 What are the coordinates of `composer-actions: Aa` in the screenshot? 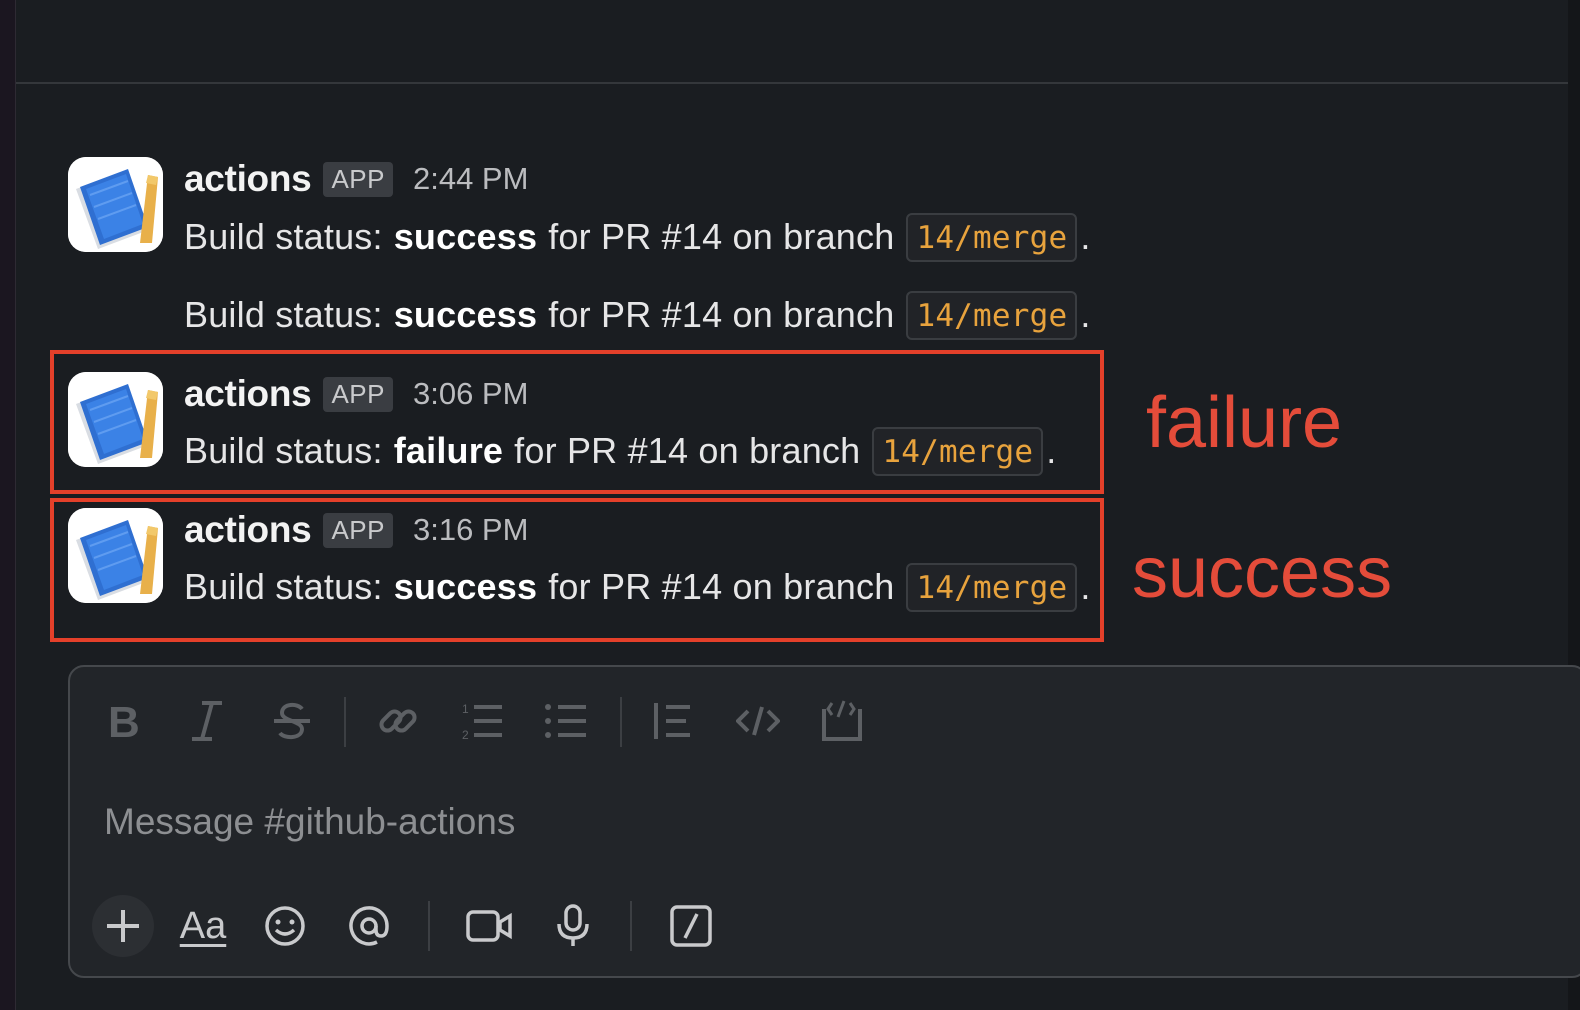 It's located at (820, 932).